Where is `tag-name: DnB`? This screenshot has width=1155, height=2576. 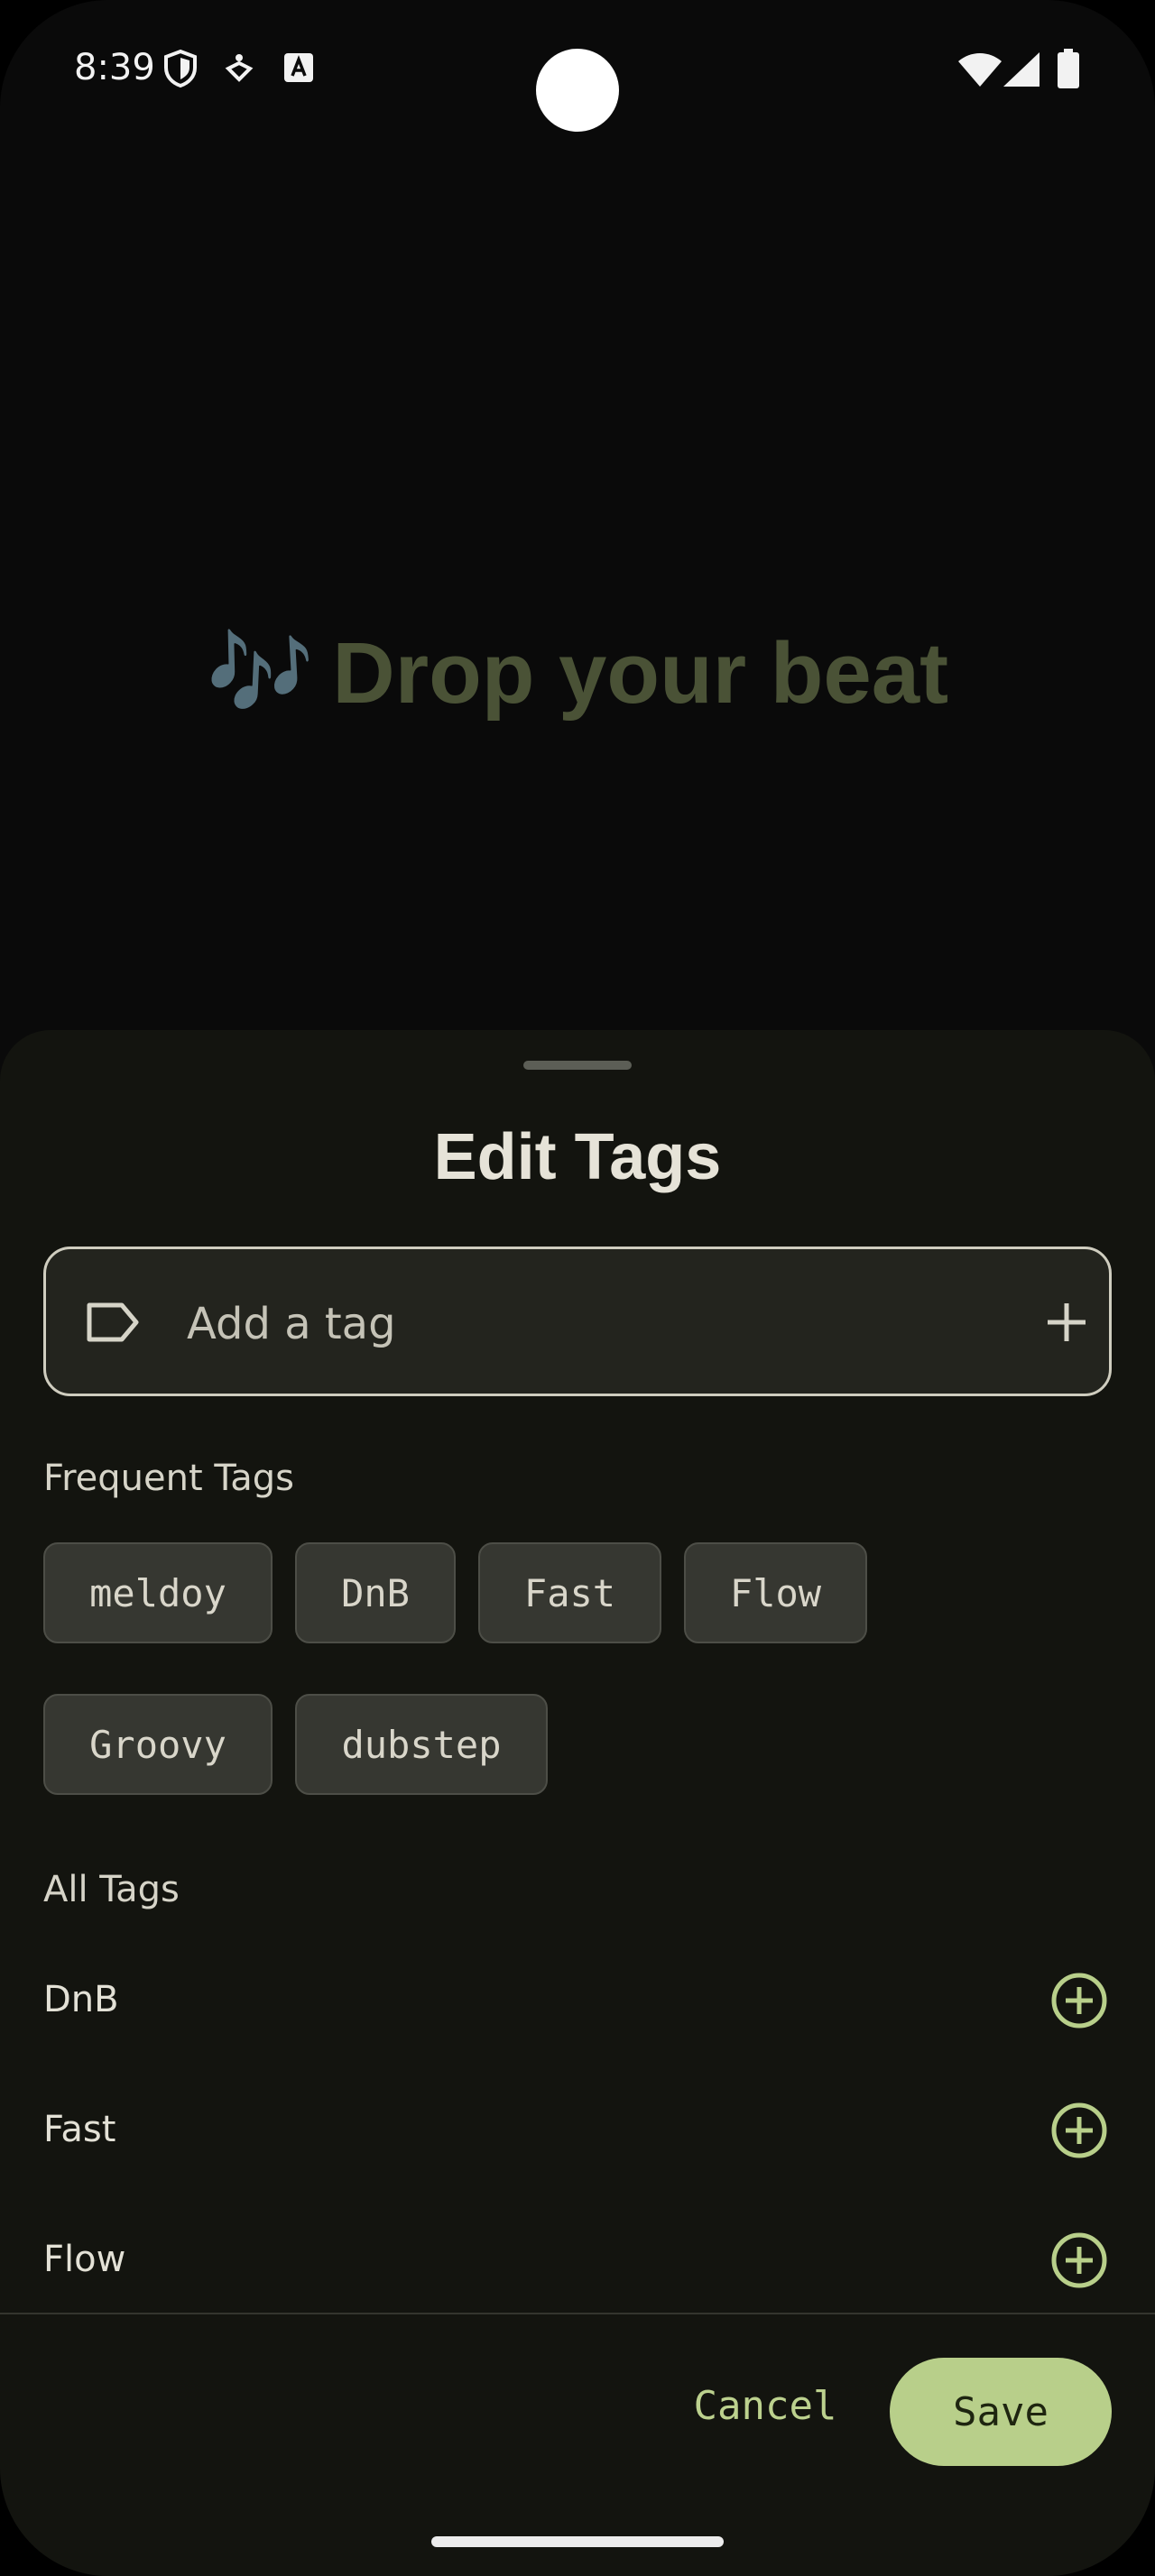
tag-name: DnB is located at coordinates (81, 1999).